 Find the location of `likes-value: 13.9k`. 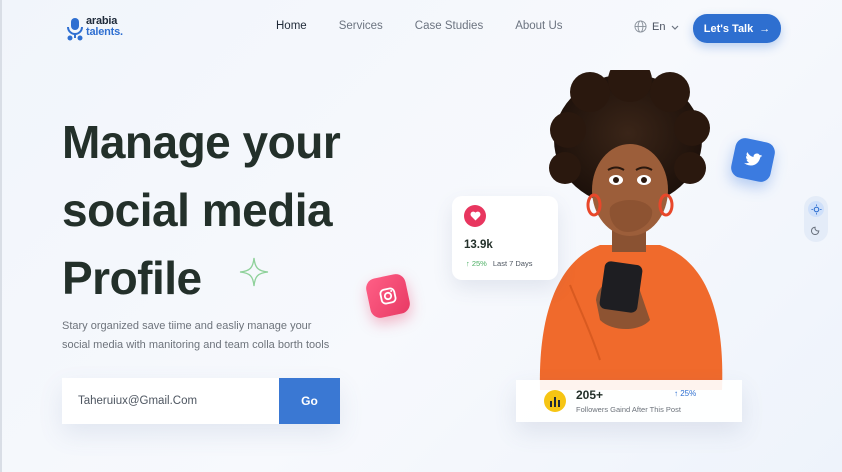

likes-value: 13.9k is located at coordinates (478, 245).